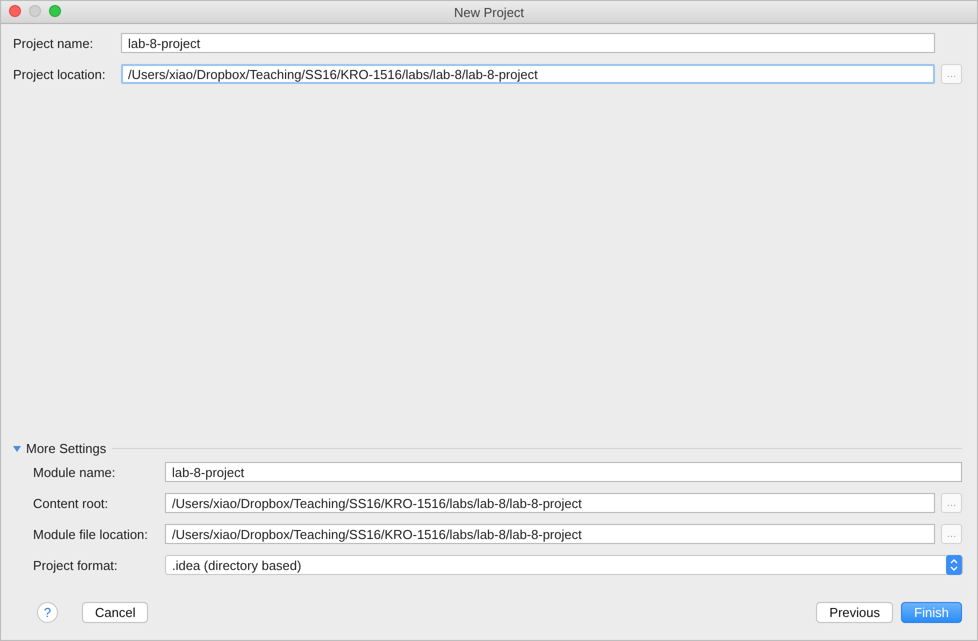 The height and width of the screenshot is (641, 978). Describe the element at coordinates (854, 612) in the screenshot. I see `dialog-button: Previous` at that location.